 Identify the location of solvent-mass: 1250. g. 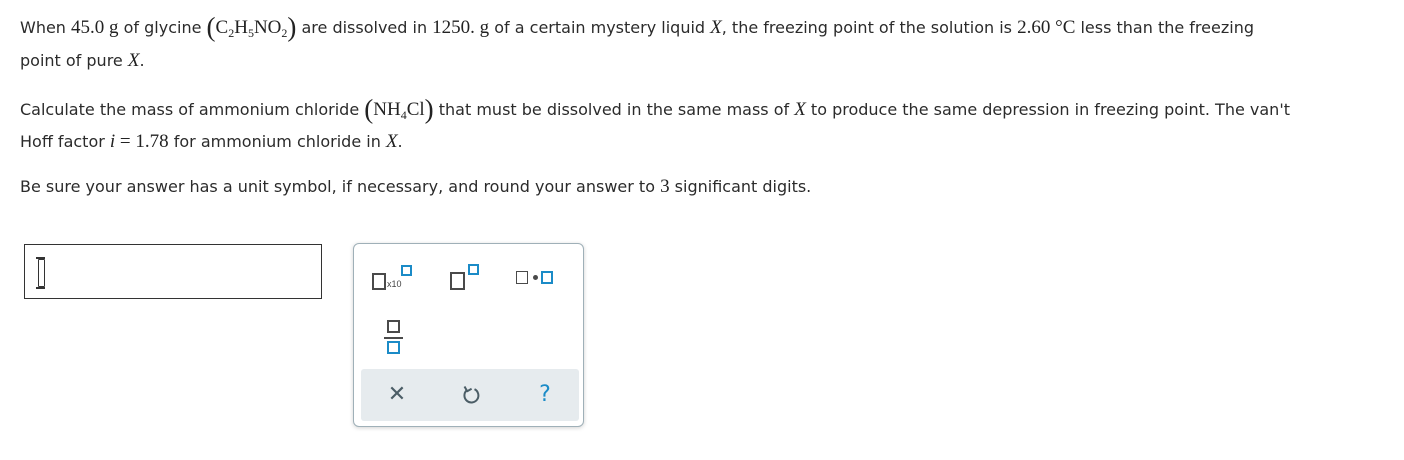
(461, 27).